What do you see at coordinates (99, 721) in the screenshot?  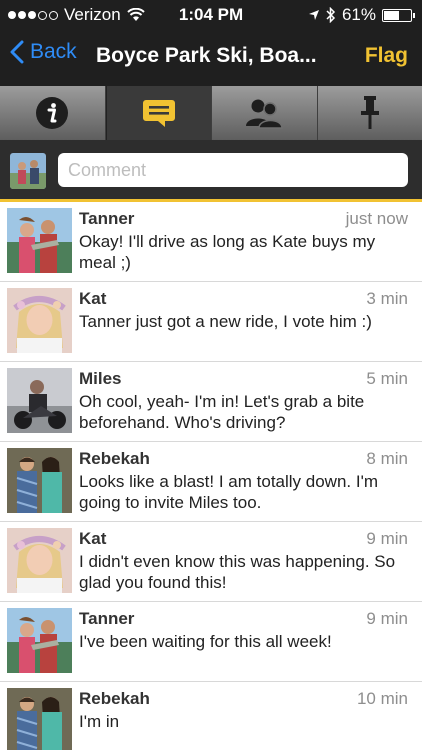 I see `comment-text: I'm in` at bounding box center [99, 721].